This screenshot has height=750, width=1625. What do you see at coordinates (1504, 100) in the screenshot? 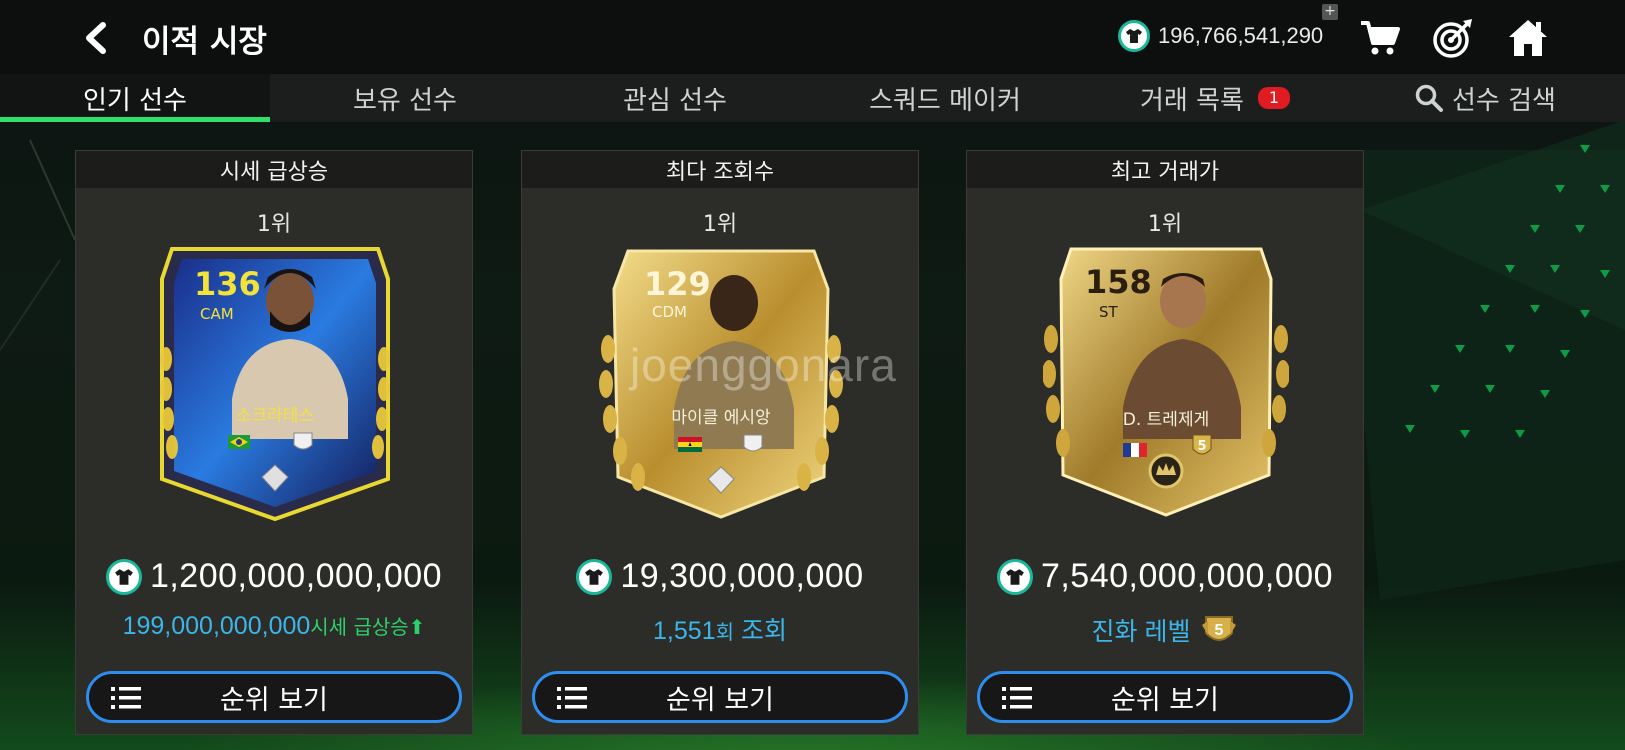
I see `tab-label: 선수 검색` at bounding box center [1504, 100].